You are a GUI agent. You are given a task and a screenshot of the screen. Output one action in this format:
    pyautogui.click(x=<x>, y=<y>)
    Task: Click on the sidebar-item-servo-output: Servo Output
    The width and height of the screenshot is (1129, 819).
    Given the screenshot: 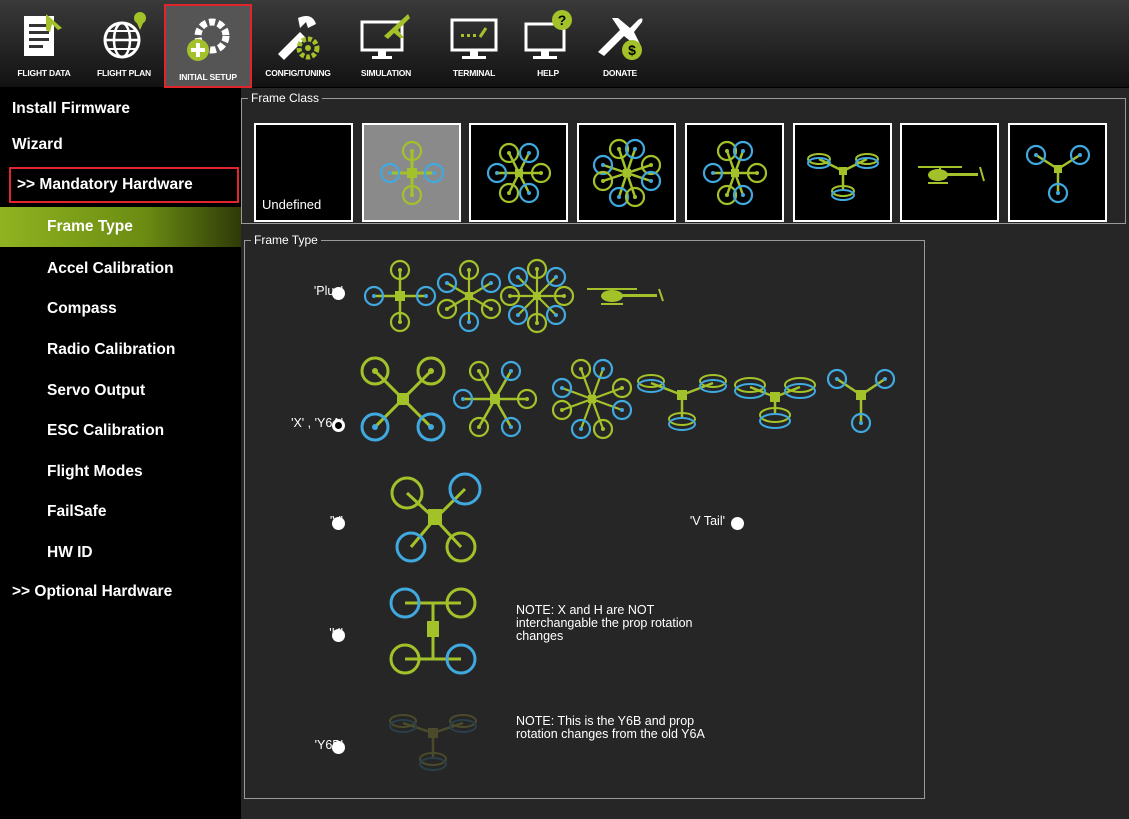 What is the action you would take?
    pyautogui.click(x=120, y=391)
    